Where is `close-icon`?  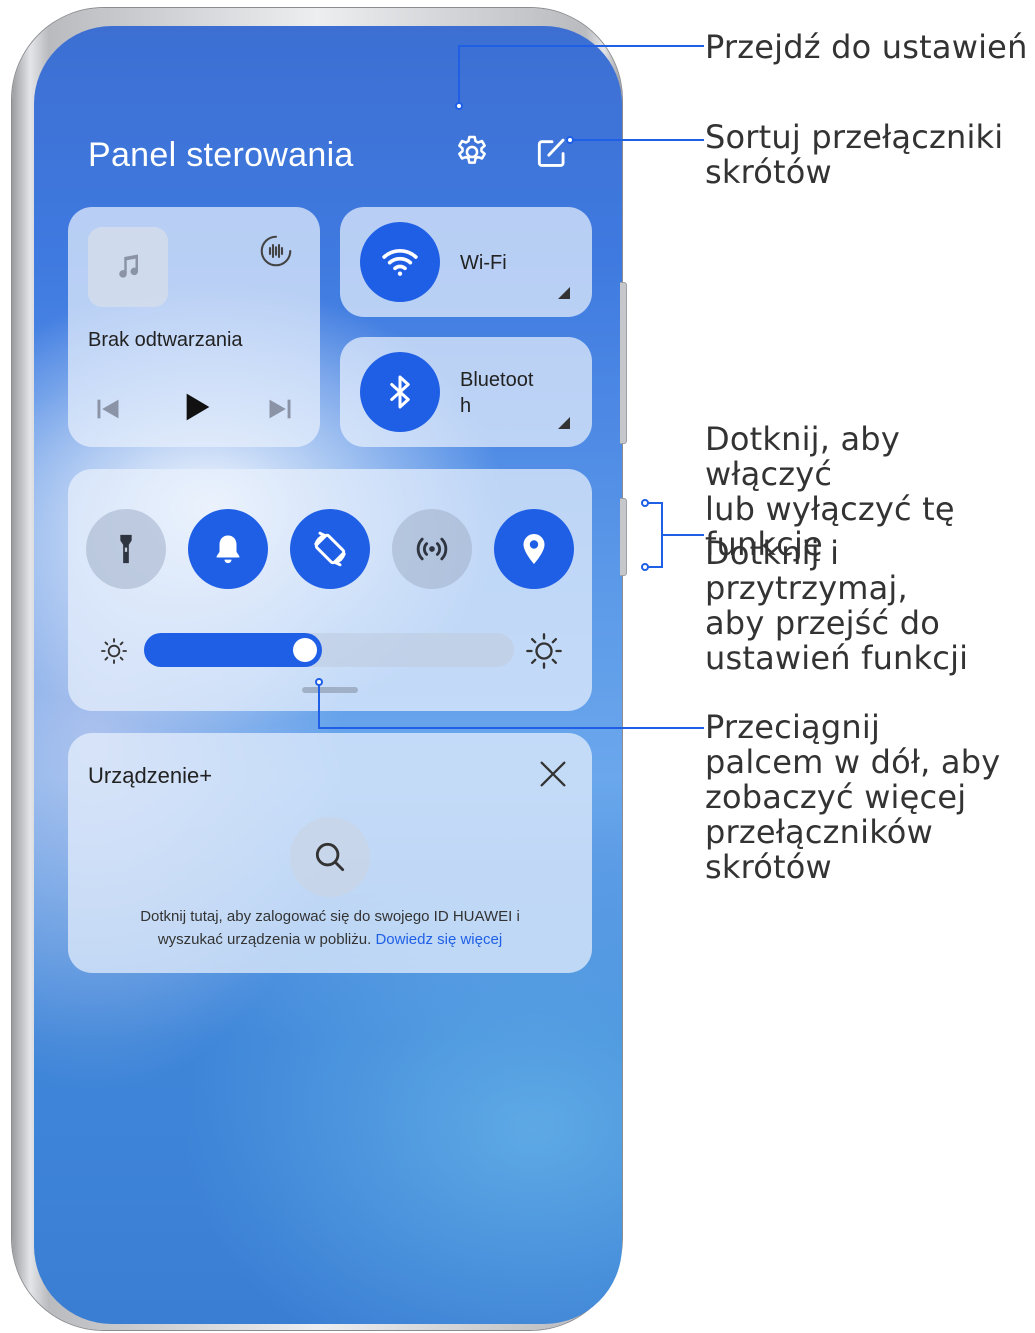
close-icon is located at coordinates (553, 774).